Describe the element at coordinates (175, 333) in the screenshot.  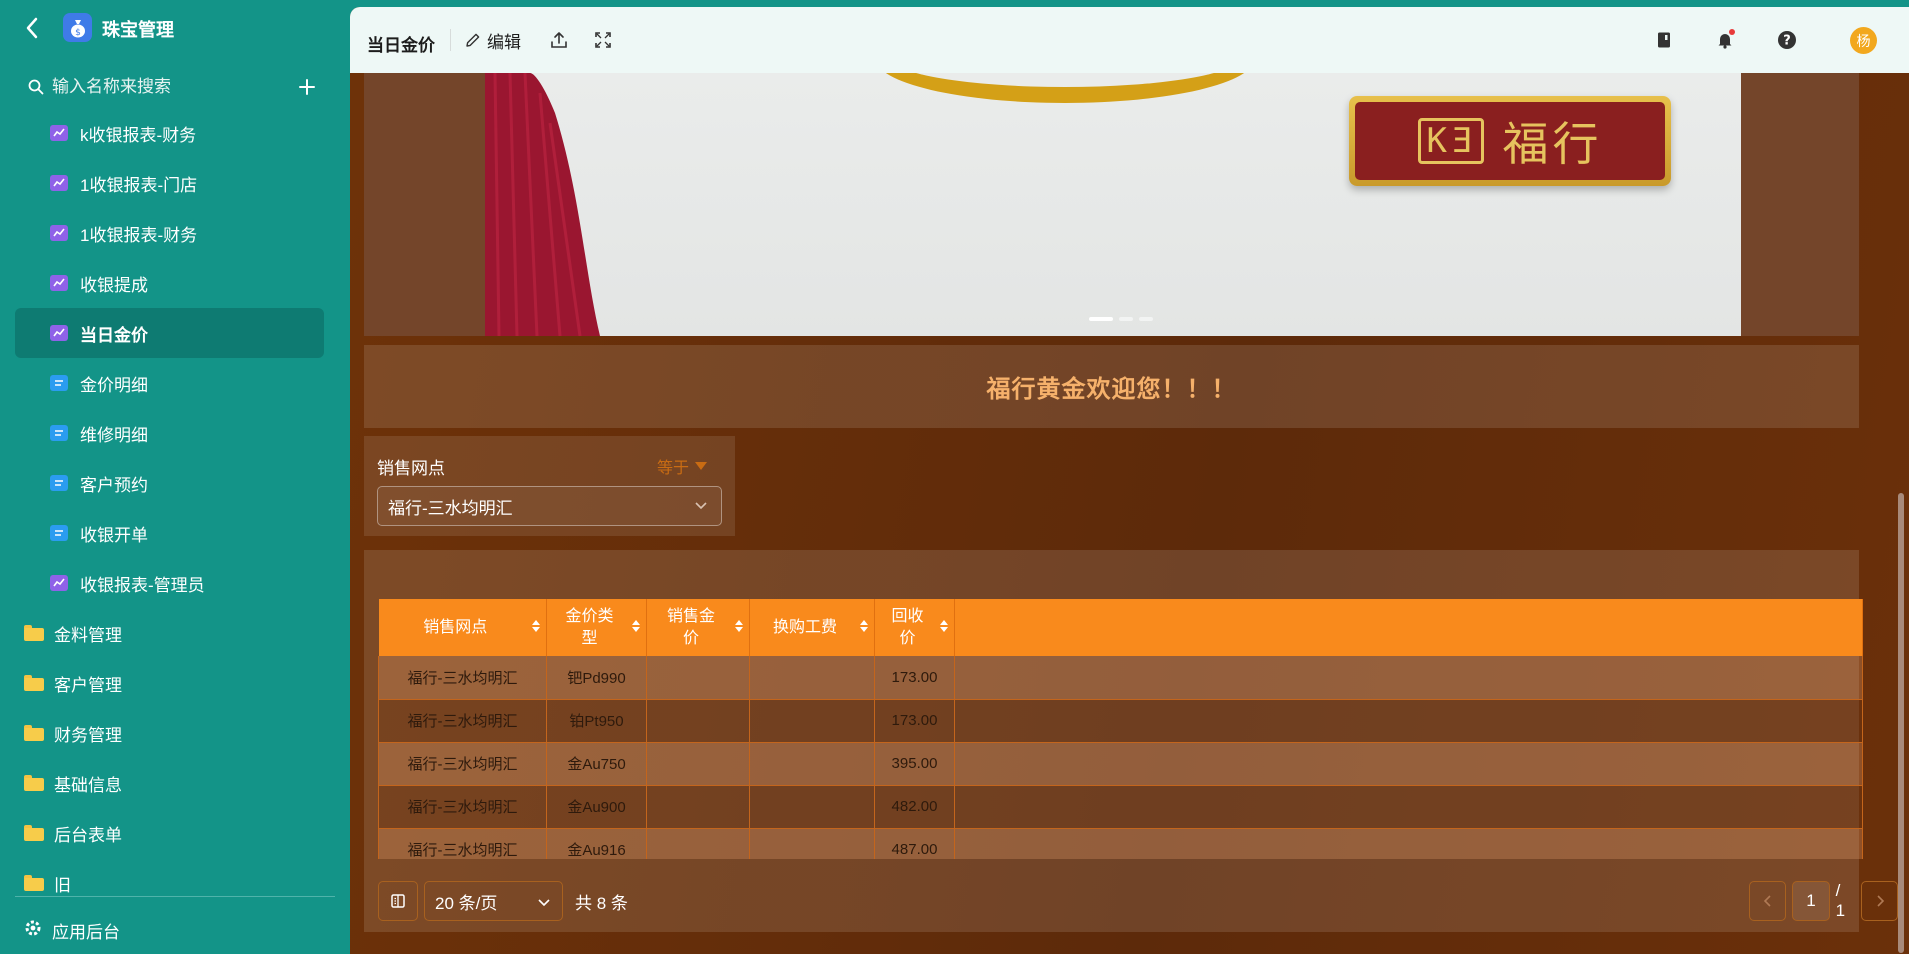
I see `sidebar-item-daily-gold-price: 当日金价` at that location.